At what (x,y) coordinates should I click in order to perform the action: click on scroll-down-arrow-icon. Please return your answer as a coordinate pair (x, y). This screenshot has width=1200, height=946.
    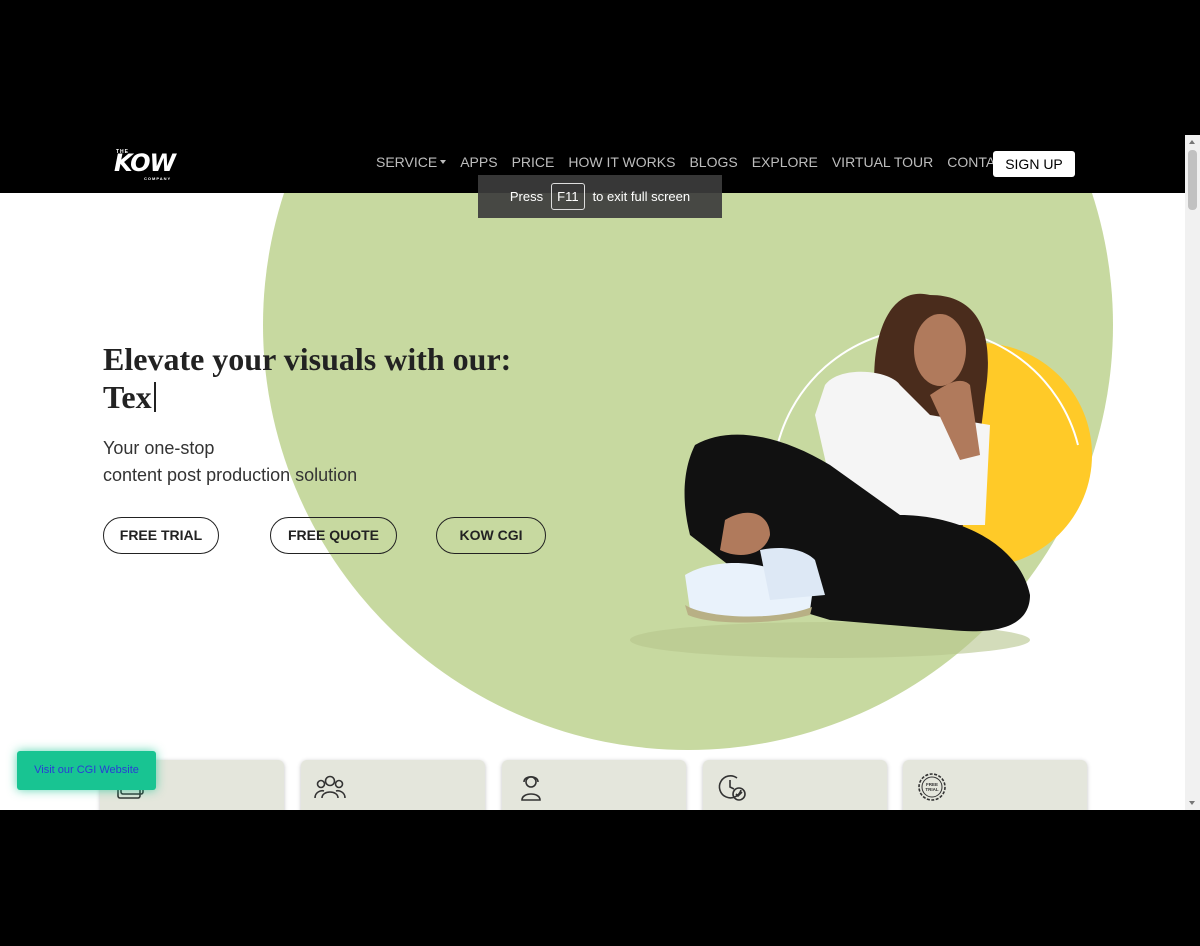
    Looking at the image, I should click on (1192, 803).